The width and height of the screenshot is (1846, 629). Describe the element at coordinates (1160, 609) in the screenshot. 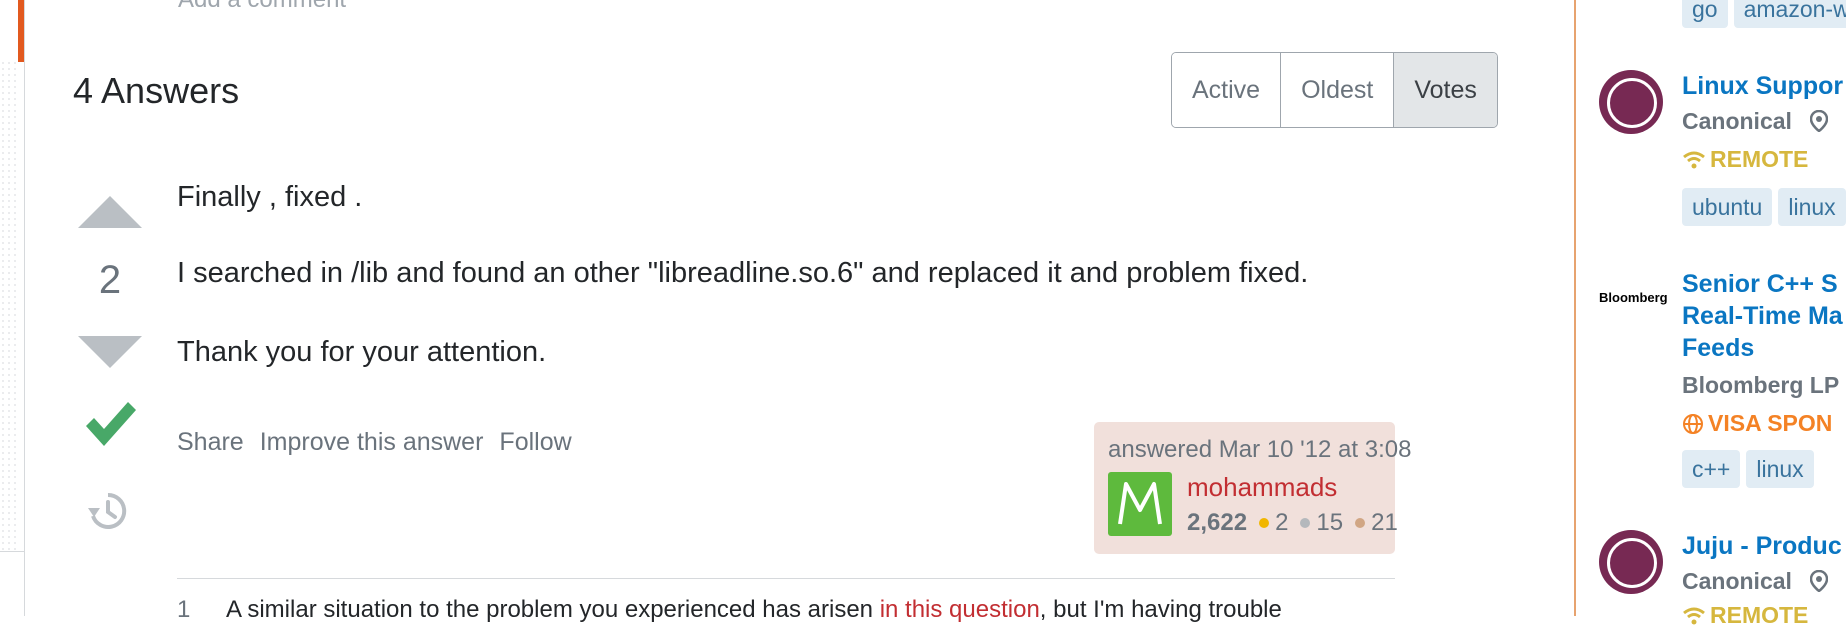

I see `comment-text-end: , but I'm having trouble` at that location.